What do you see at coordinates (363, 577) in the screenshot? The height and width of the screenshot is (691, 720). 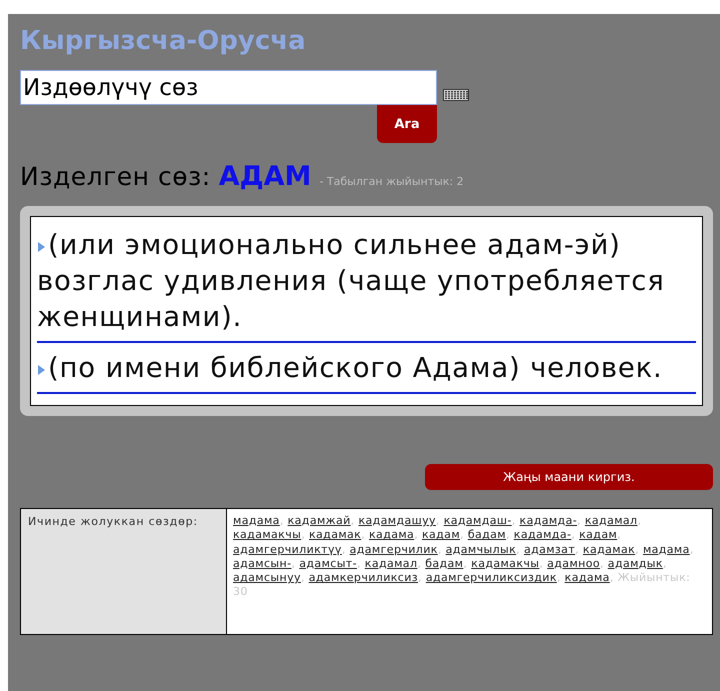 I see `word-link: адамкерчиликсиз` at bounding box center [363, 577].